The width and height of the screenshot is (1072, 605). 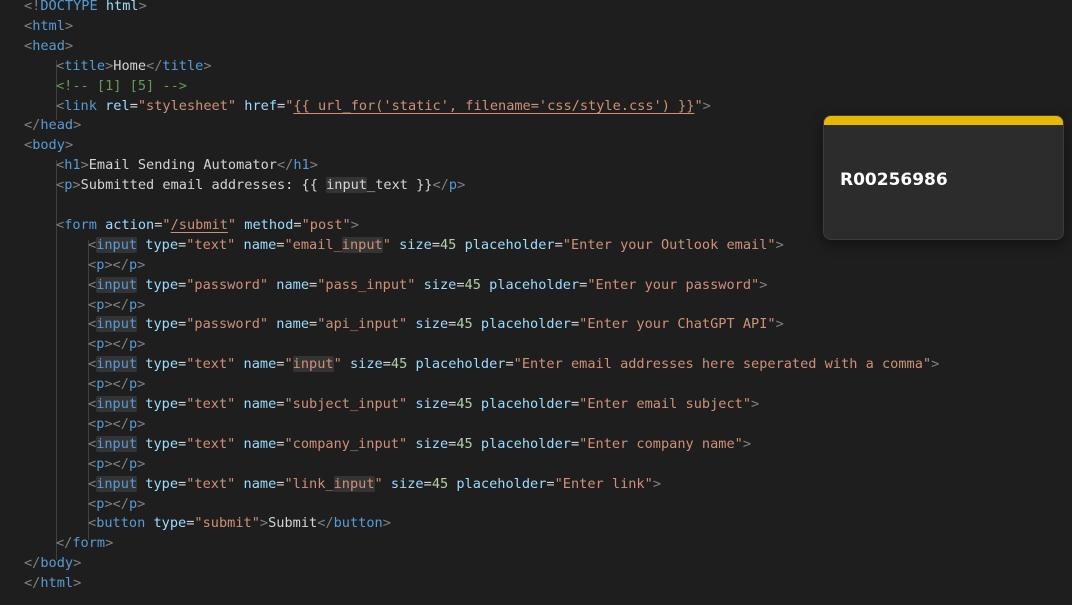 What do you see at coordinates (48, 145) in the screenshot?
I see `code-line: <body>` at bounding box center [48, 145].